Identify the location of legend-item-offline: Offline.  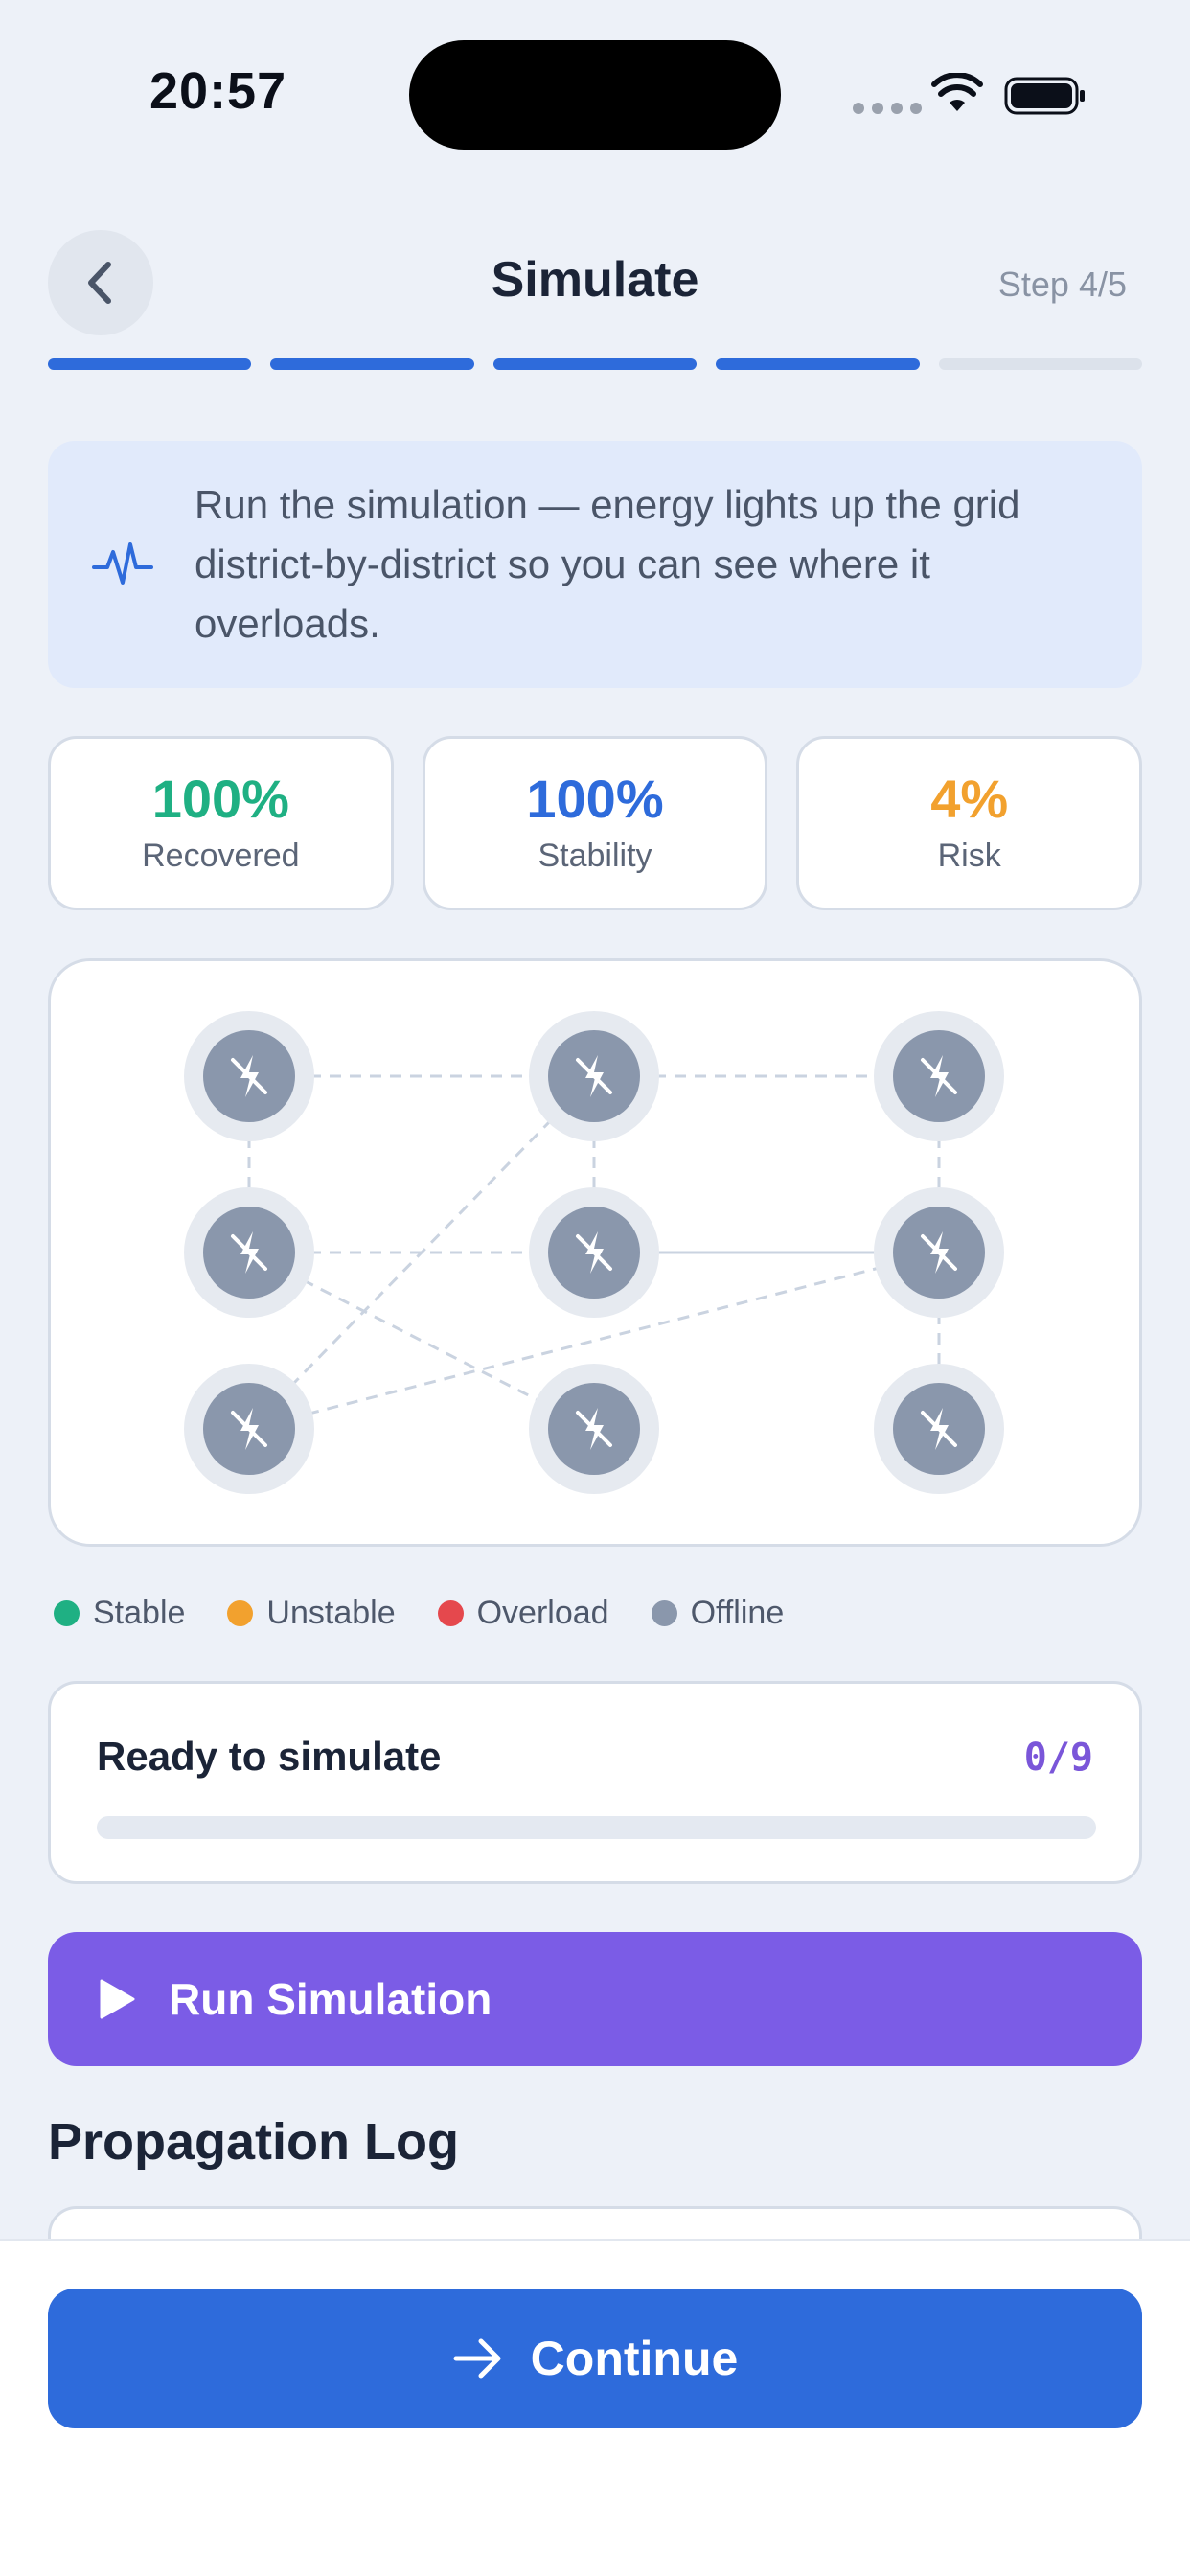
(718, 1613).